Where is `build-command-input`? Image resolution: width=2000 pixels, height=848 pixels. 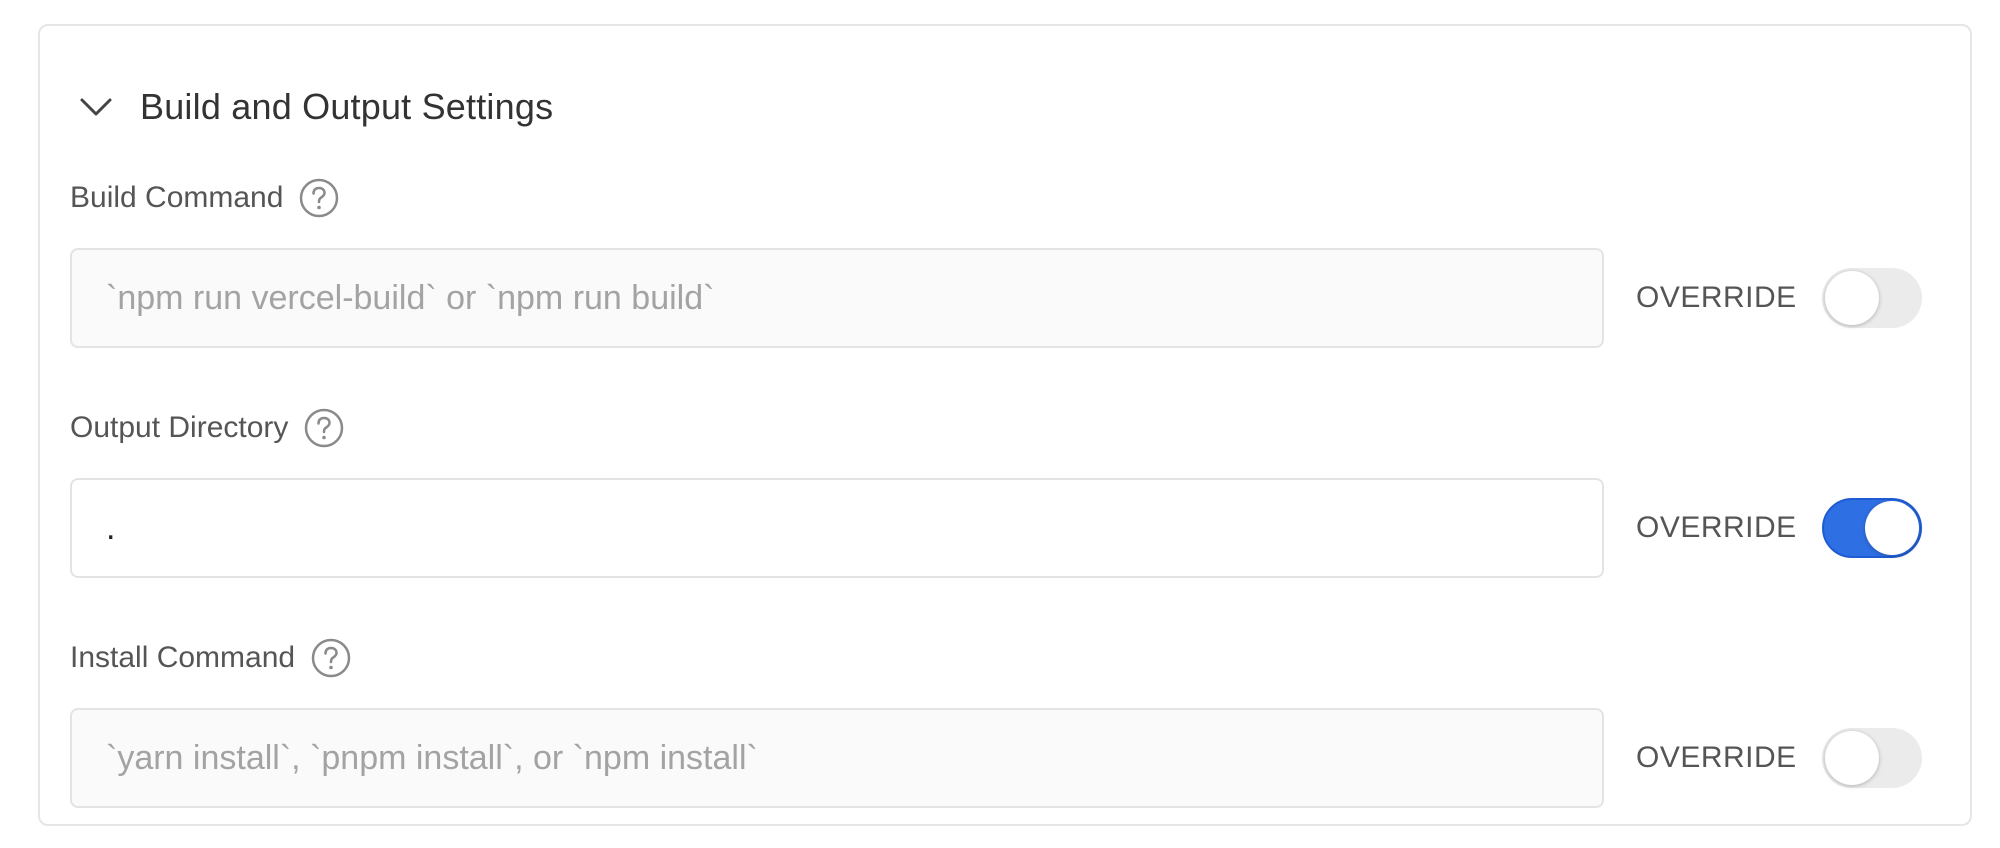
build-command-input is located at coordinates (837, 298).